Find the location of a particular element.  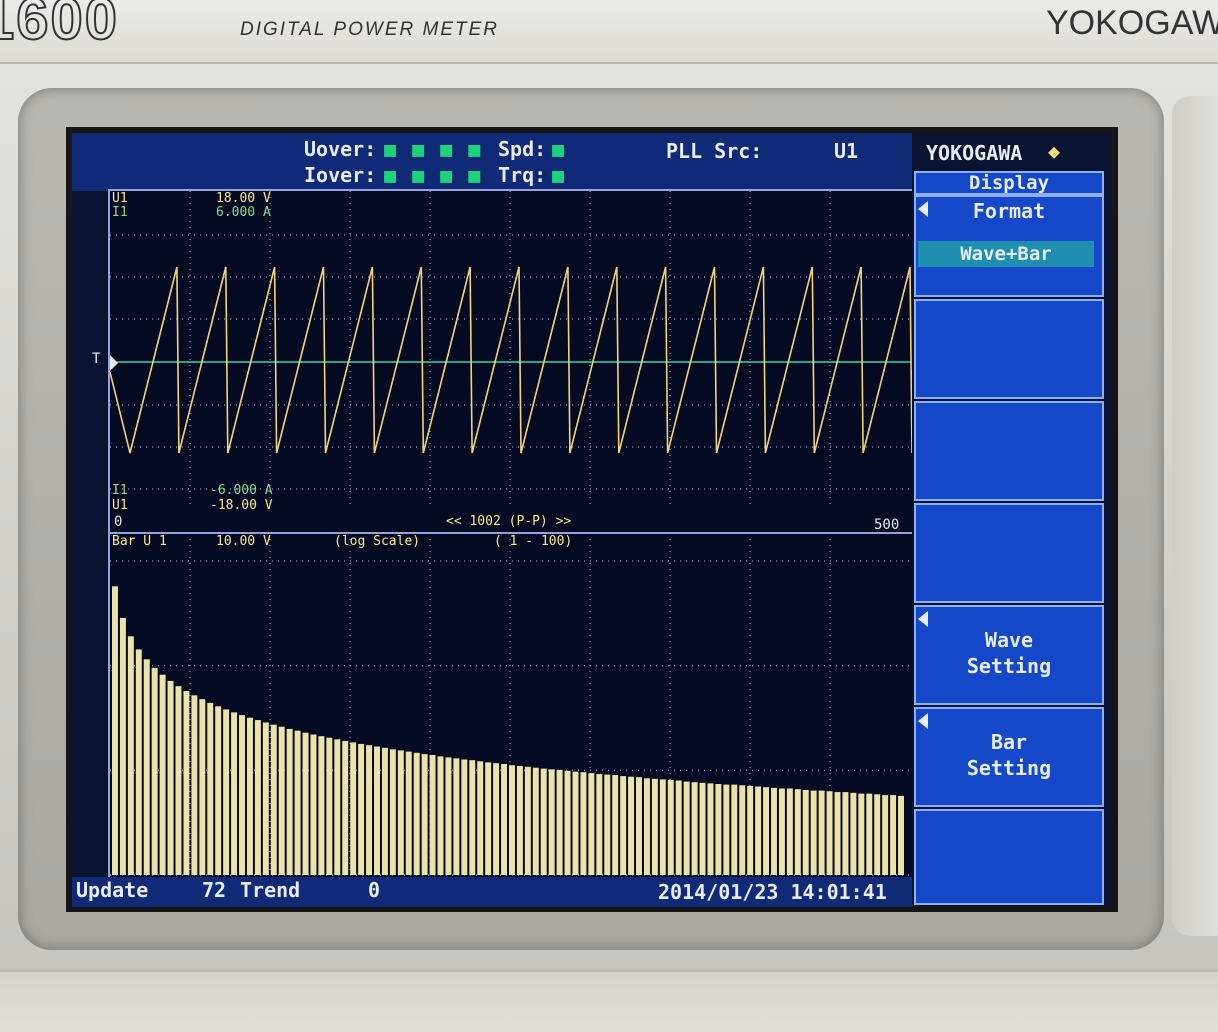

model-subtitle: DIGITAL POWER METER is located at coordinates (369, 29).